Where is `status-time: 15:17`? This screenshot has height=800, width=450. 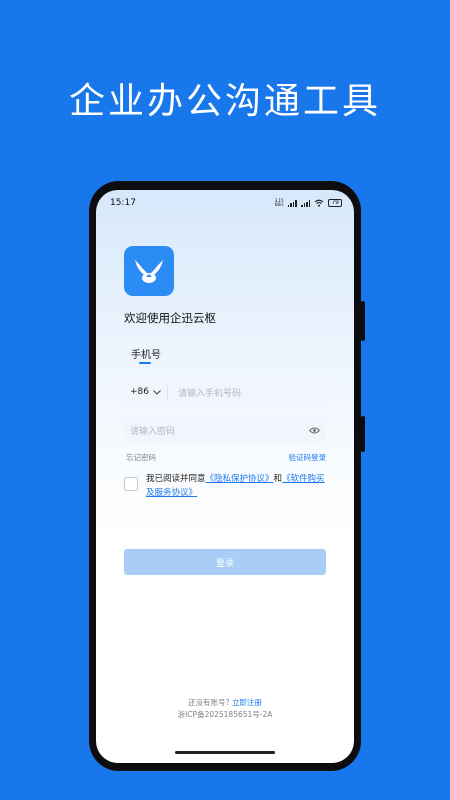
status-time: 15:17 is located at coordinates (123, 203).